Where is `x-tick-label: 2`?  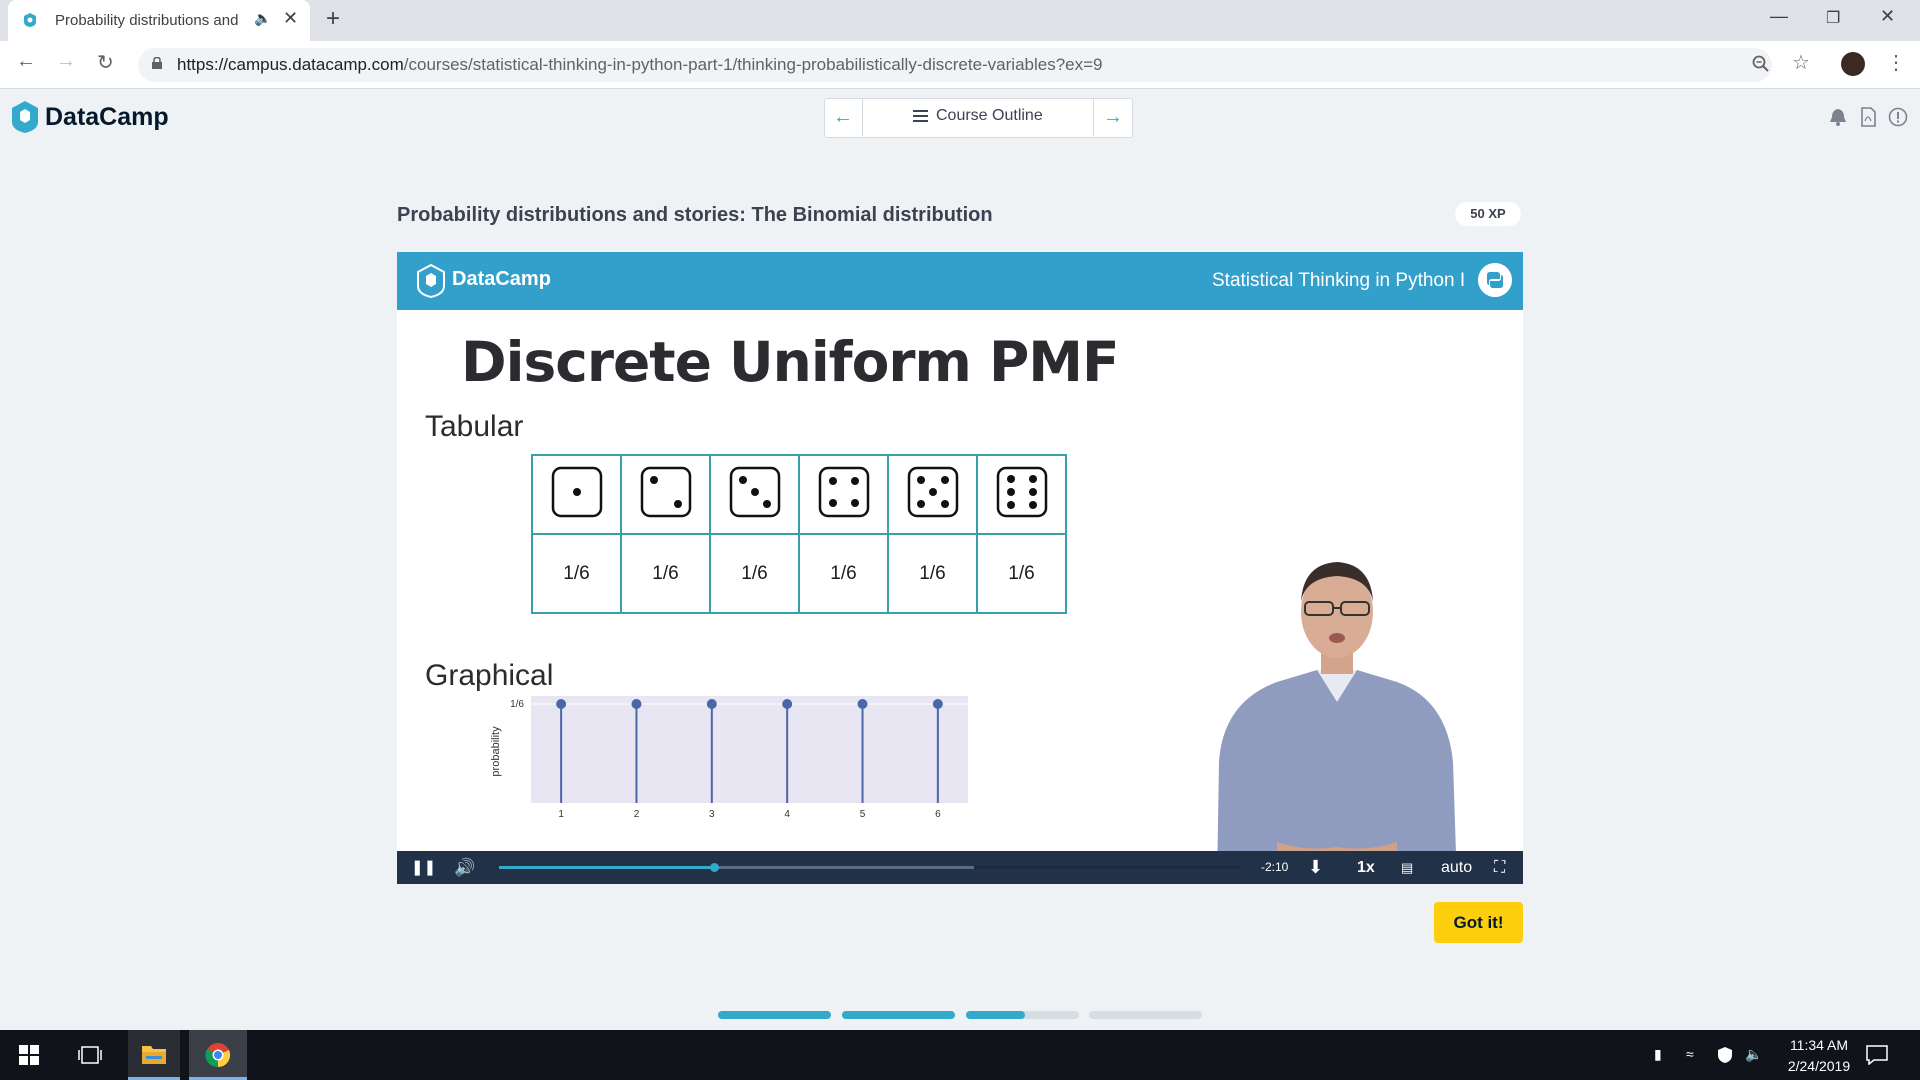
x-tick-label: 2 is located at coordinates (637, 814).